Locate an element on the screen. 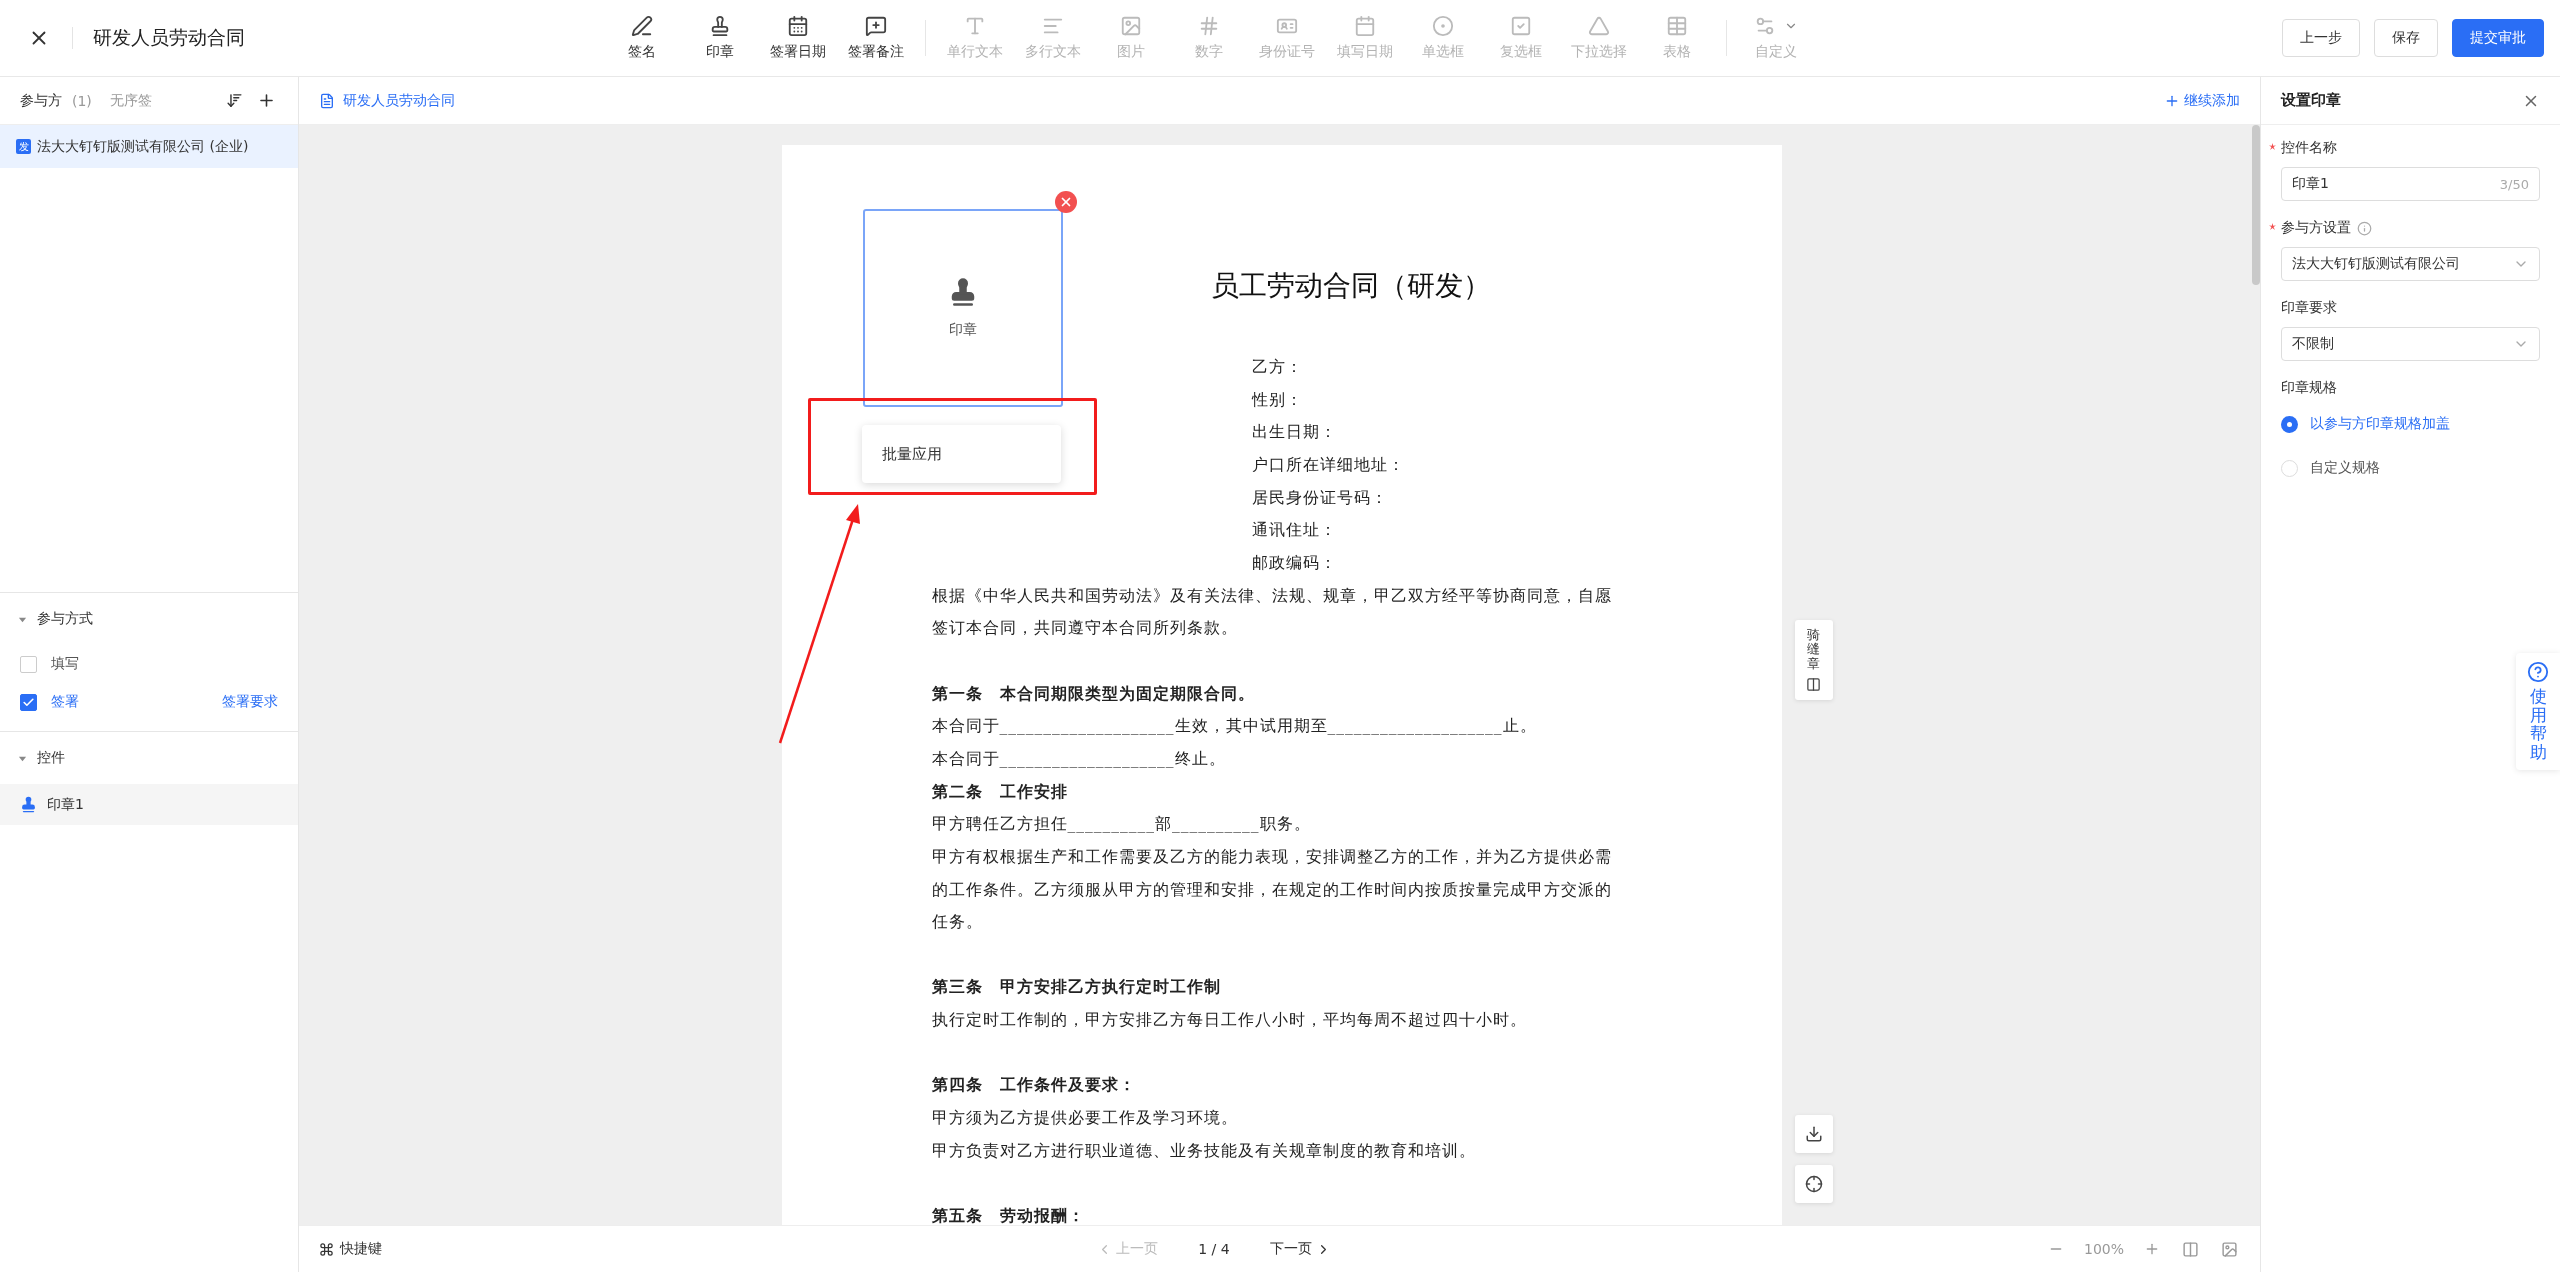 The height and width of the screenshot is (1272, 2560). section-title: 控件 is located at coordinates (51, 758).